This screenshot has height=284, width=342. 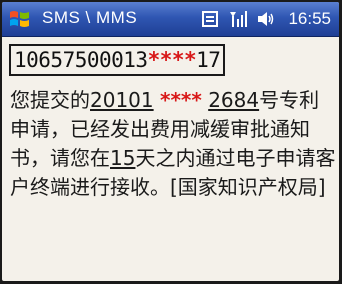 What do you see at coordinates (210, 19) in the screenshot?
I see `connectivity-icon` at bounding box center [210, 19].